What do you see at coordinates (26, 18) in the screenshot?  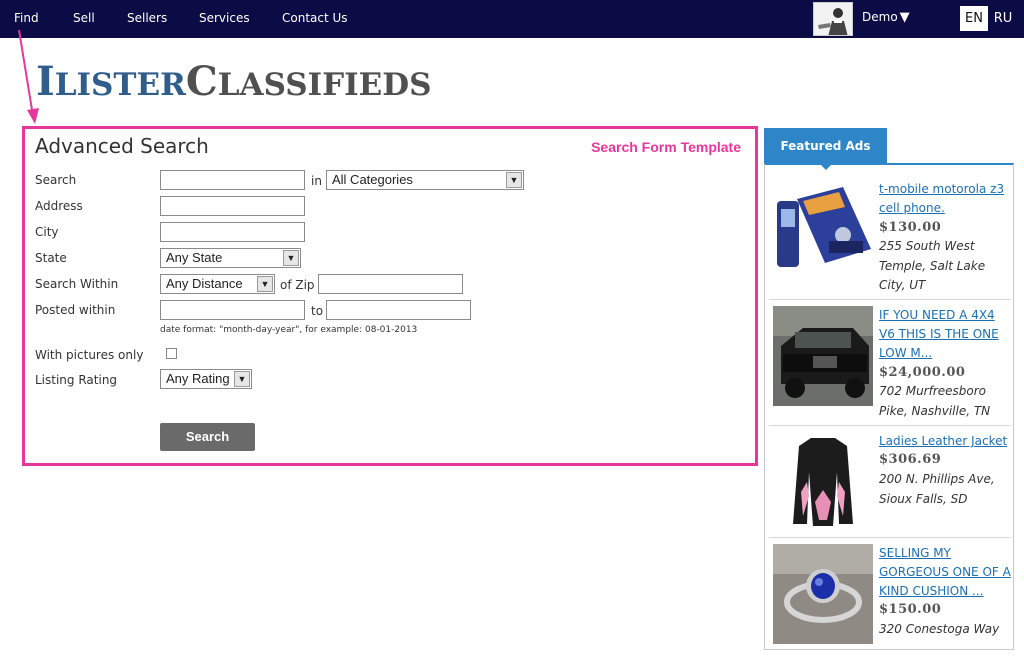 I see `nav-find: Find` at bounding box center [26, 18].